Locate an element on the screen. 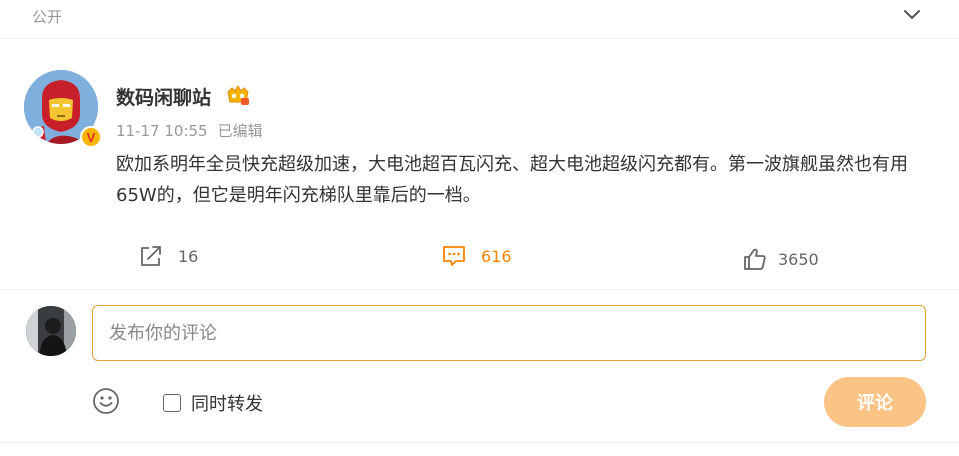 Image resolution: width=959 pixels, height=456 pixels. repost-toggle: 同时转发 is located at coordinates (213, 403).